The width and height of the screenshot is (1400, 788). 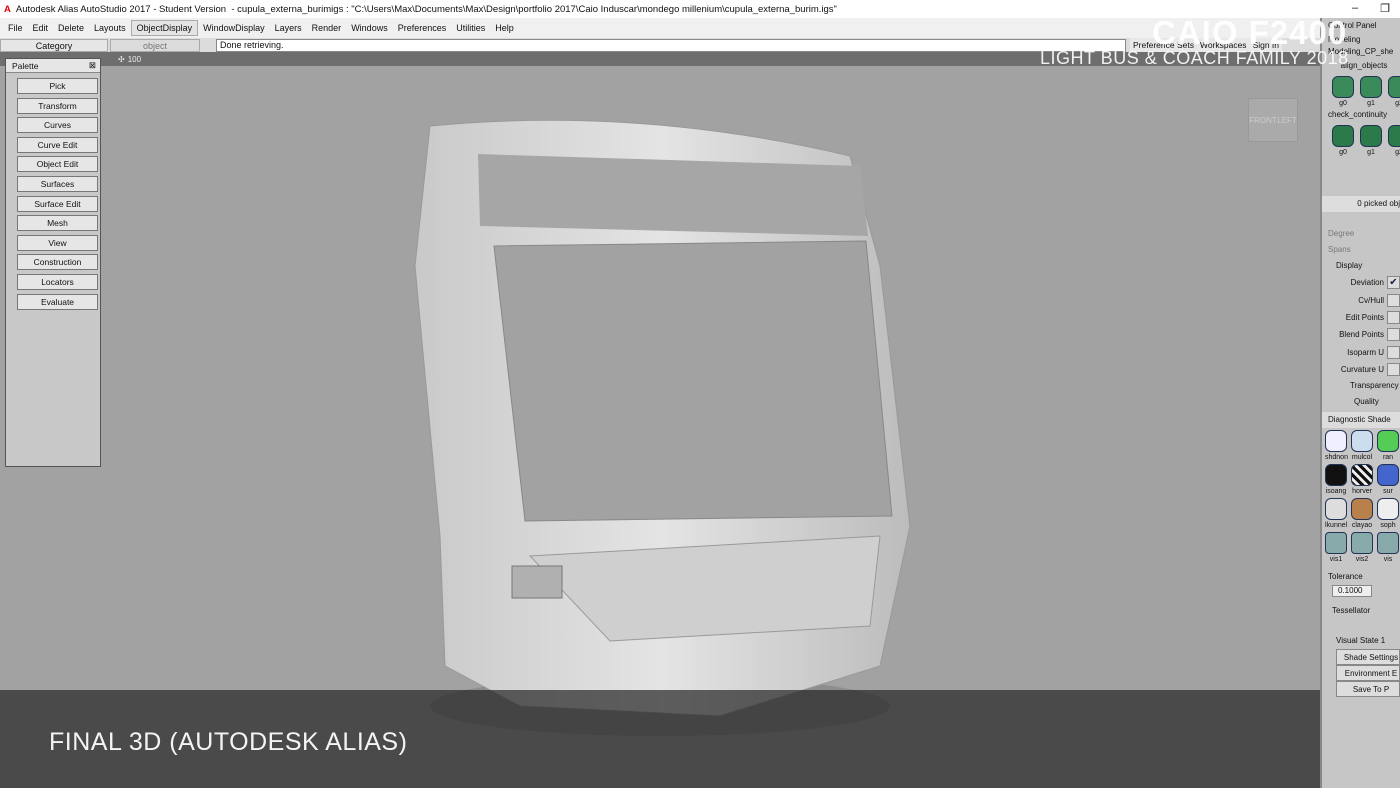 I want to click on shade-clayao: clayao, so click(x=1362, y=513).